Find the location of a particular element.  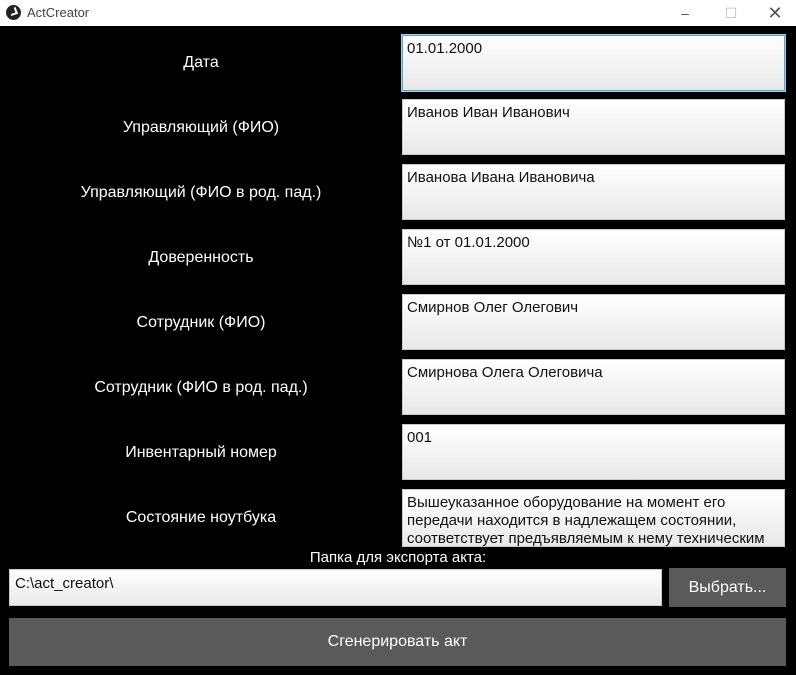

employee-genitive-field: Смирнова Олега Олеговича is located at coordinates (593, 387).